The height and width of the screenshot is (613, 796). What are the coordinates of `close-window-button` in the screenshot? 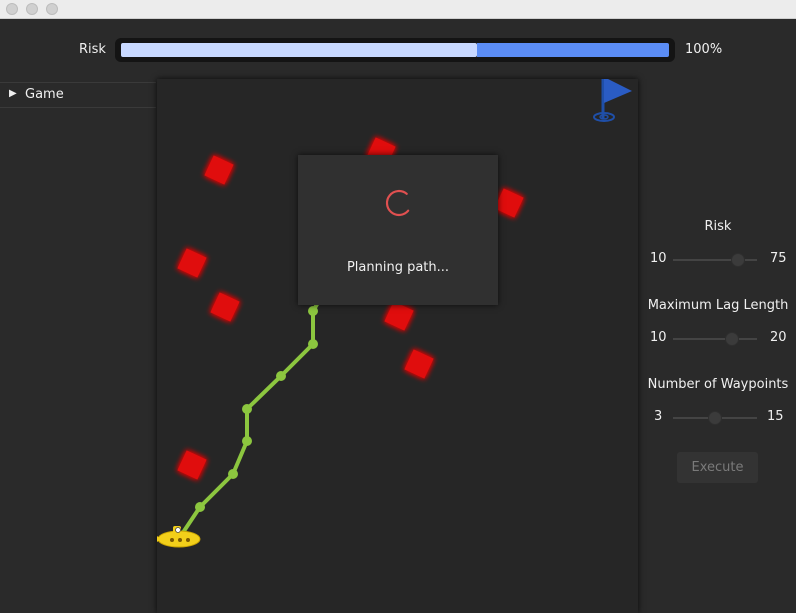 It's located at (12, 9).